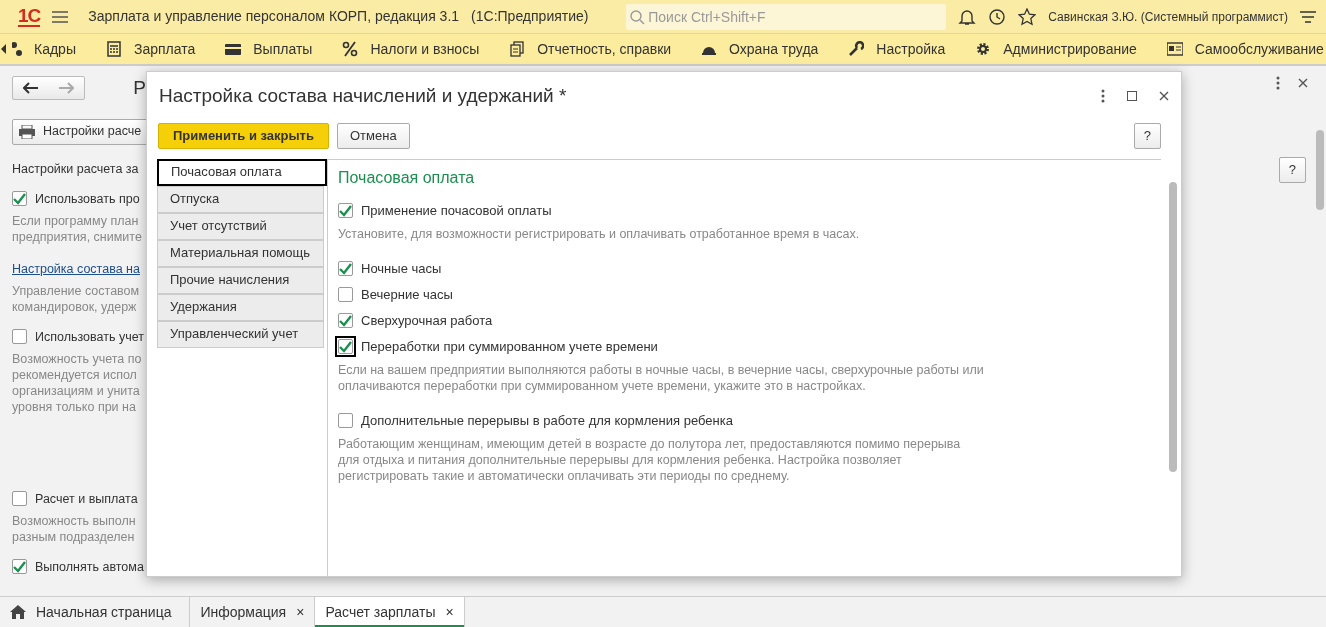 The image size is (1326, 627). What do you see at coordinates (411, 49) in the screenshot?
I see `section-link: Налоги и взносы` at bounding box center [411, 49].